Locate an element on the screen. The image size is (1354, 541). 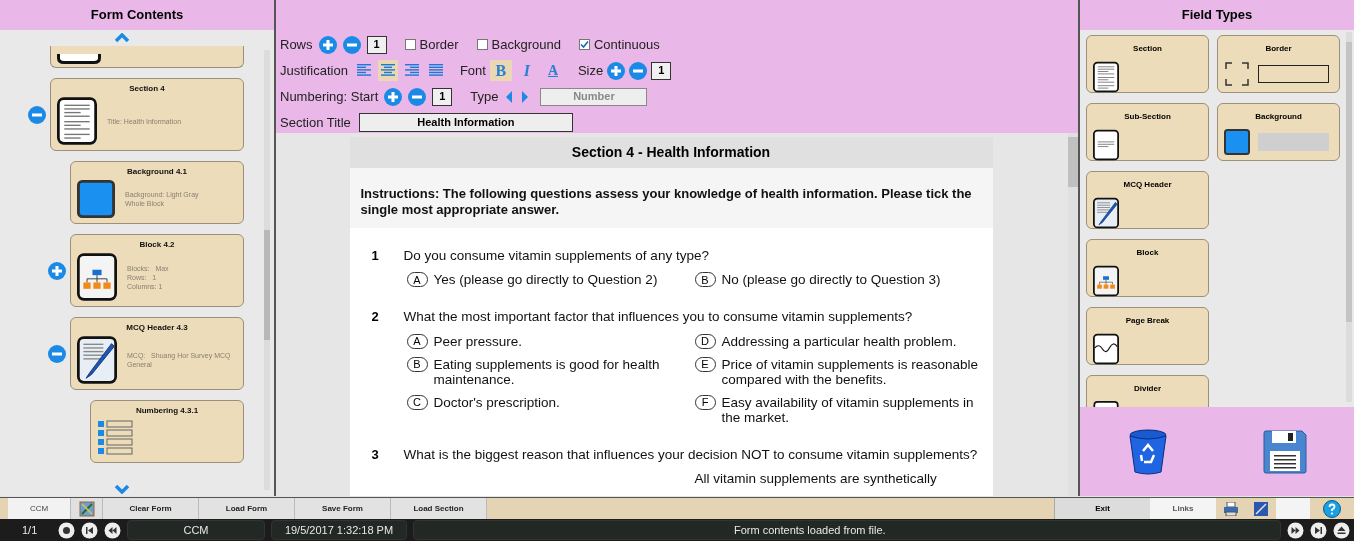
panel-title: Form Contents is located at coordinates (137, 15).